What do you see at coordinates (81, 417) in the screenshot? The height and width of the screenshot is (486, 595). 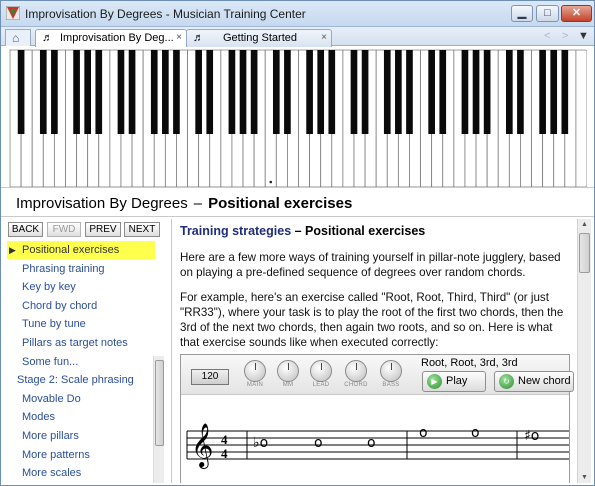 I see `nav-item-modes: Modes` at bounding box center [81, 417].